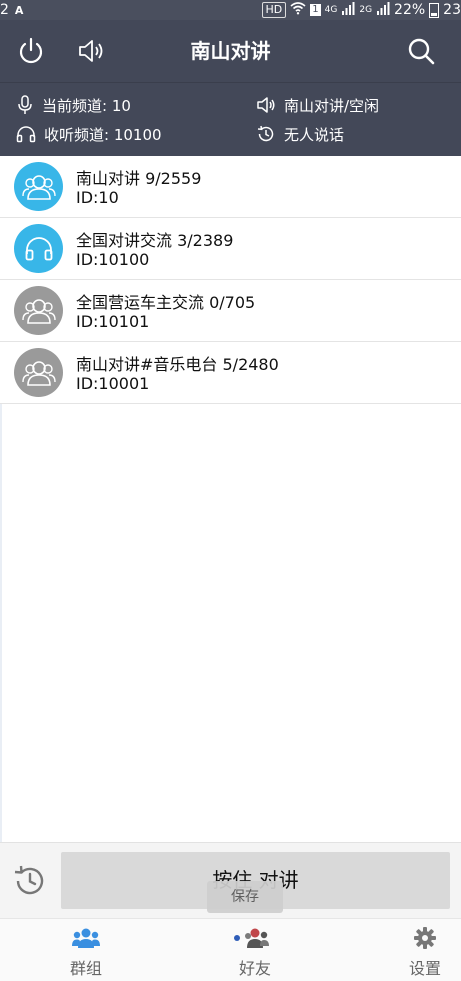  What do you see at coordinates (348, 10) in the screenshot?
I see `signal-icon` at bounding box center [348, 10].